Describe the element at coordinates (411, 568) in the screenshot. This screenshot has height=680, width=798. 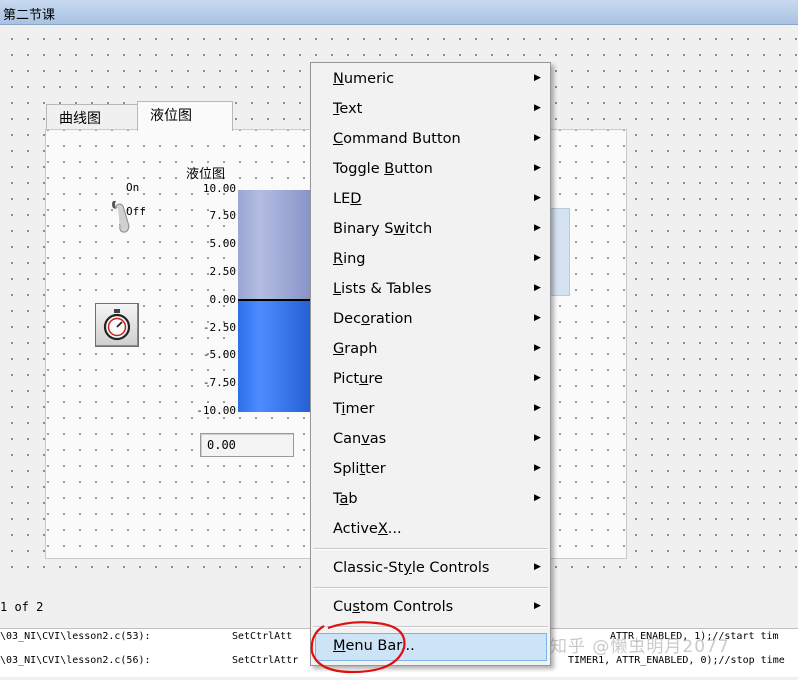
I see `menu-item-label: Classic-Style Controls` at that location.